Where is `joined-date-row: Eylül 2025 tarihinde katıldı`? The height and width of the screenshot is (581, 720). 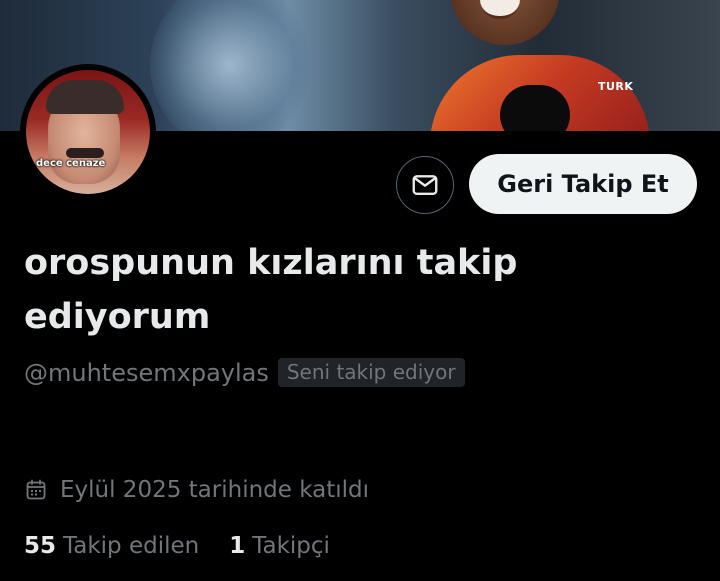 joined-date-row: Eylül 2025 tarihinde katıldı is located at coordinates (196, 490).